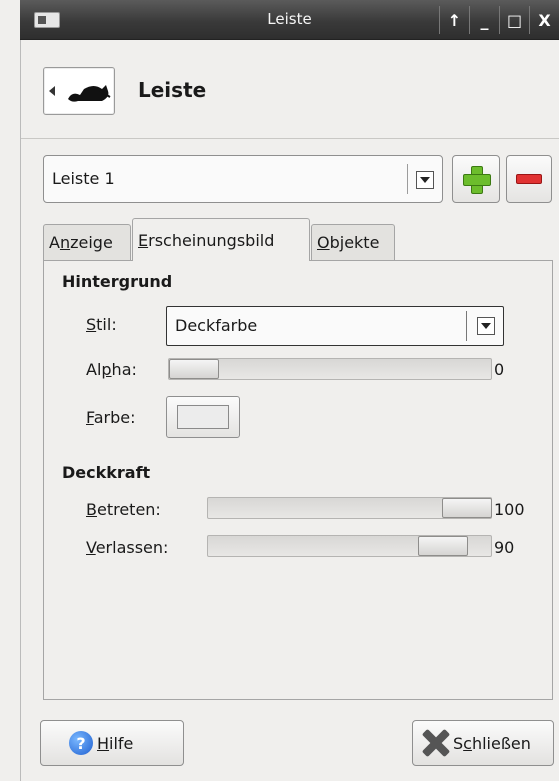  I want to click on leave-label-text: erlassen:, so click(132, 547).